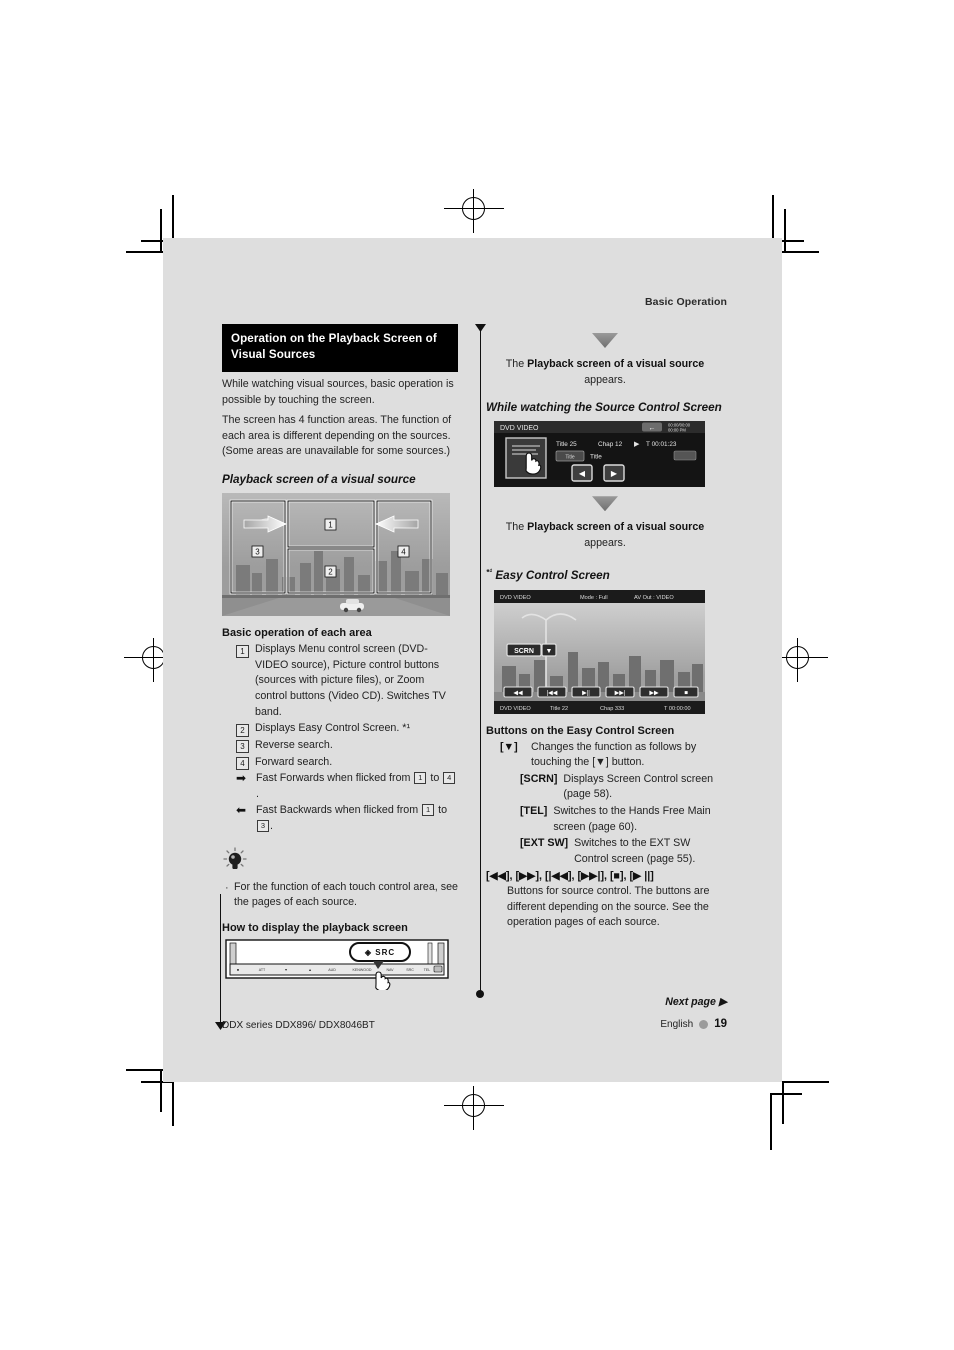  I want to click on list-item-text: Forward search., so click(294, 761).